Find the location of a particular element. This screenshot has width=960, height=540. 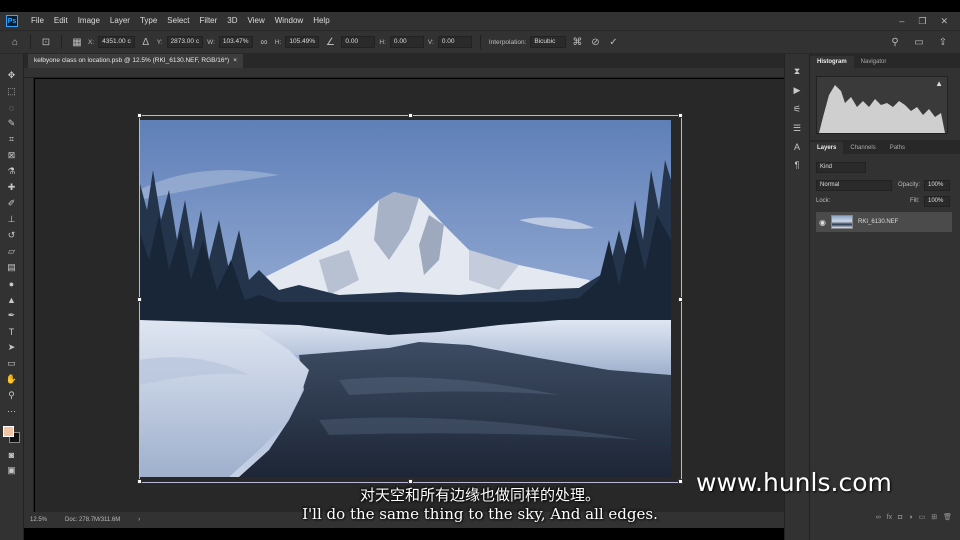

menu-layer: Layer is located at coordinates (120, 21).